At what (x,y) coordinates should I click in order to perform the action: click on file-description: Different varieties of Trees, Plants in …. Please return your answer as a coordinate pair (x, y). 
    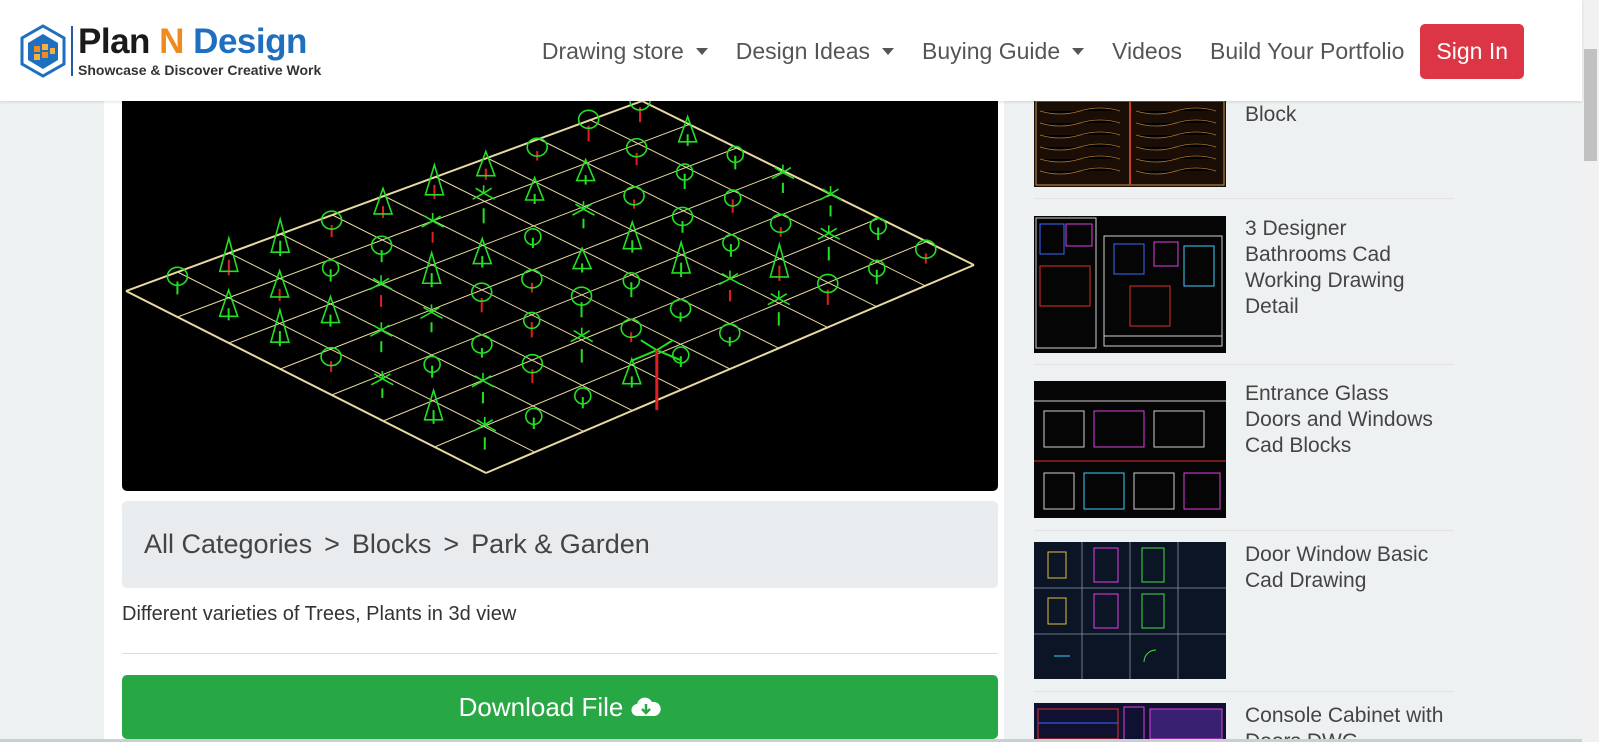
    Looking at the image, I should click on (319, 614).